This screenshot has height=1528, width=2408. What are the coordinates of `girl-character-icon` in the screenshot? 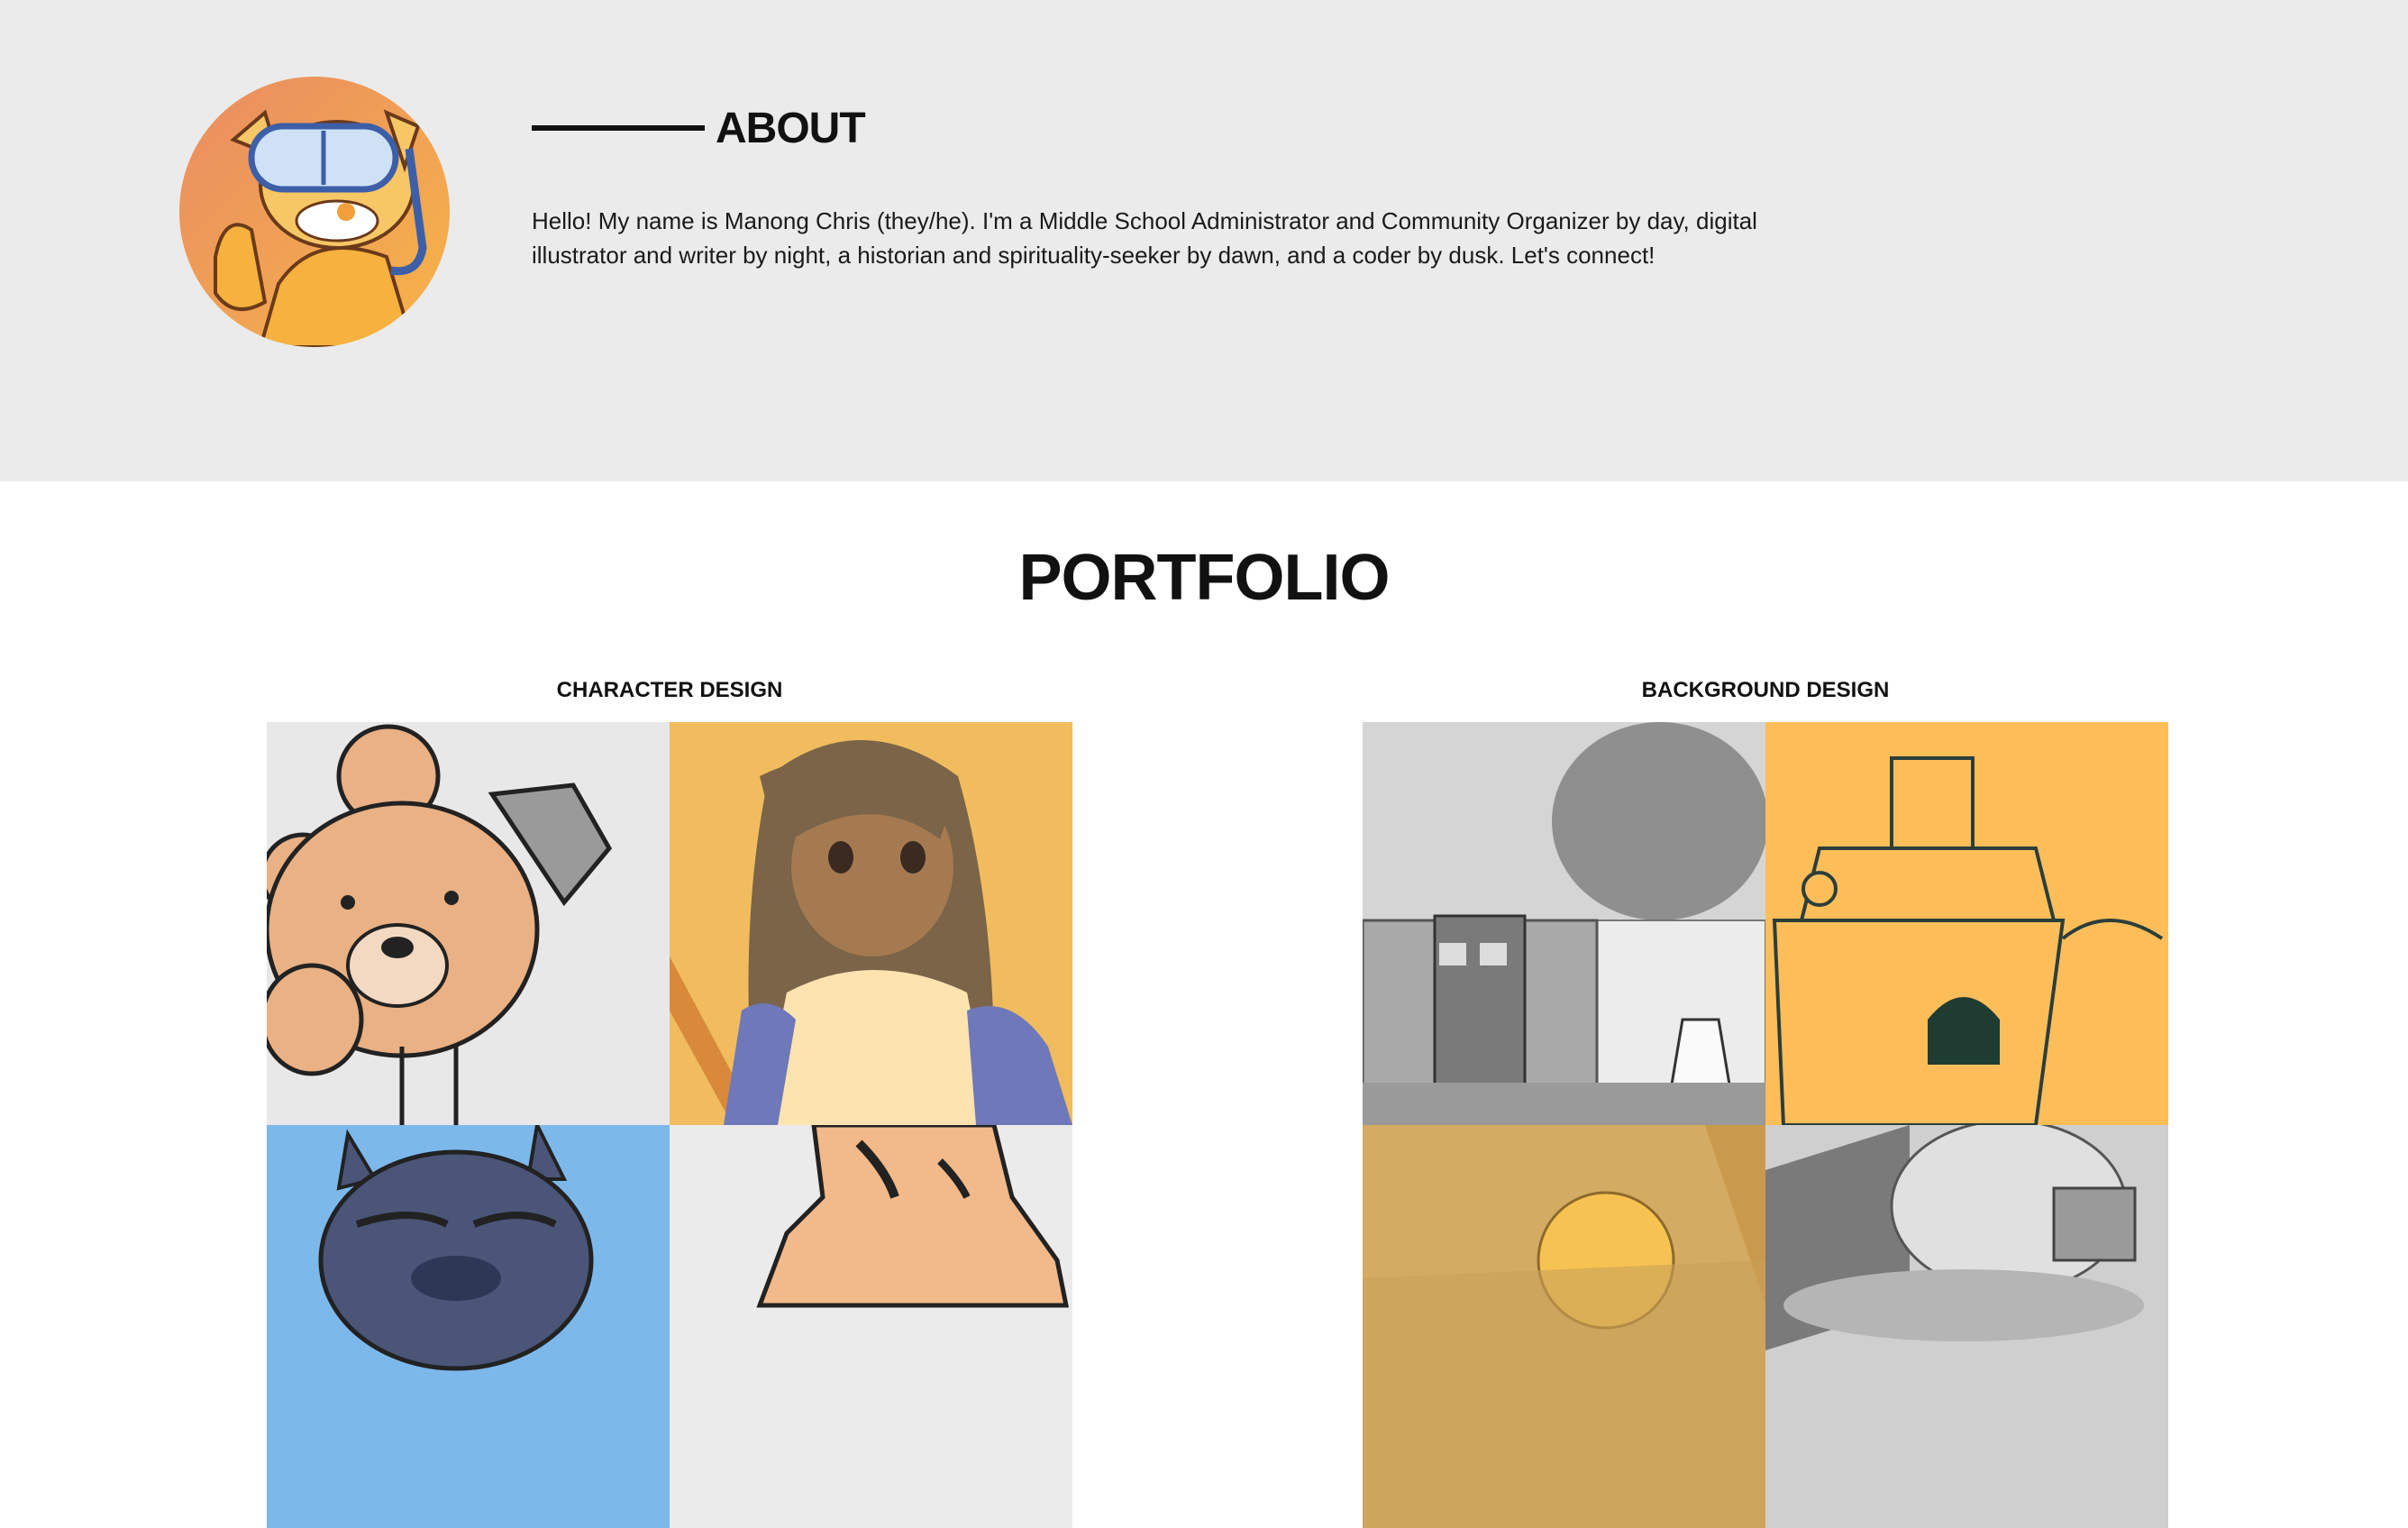 It's located at (871, 923).